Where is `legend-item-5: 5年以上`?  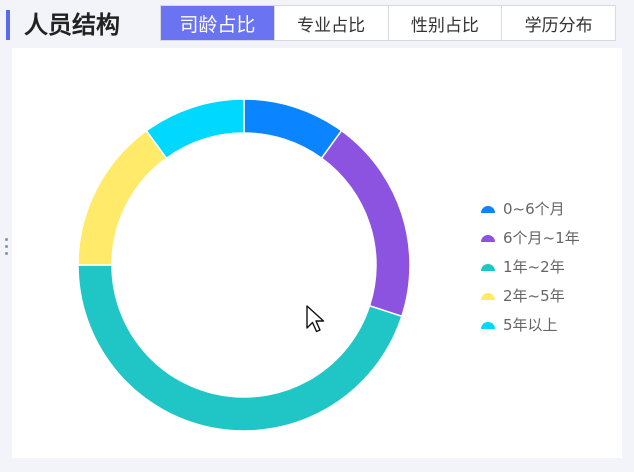
legend-item-5: 5年以上 is located at coordinates (550, 324).